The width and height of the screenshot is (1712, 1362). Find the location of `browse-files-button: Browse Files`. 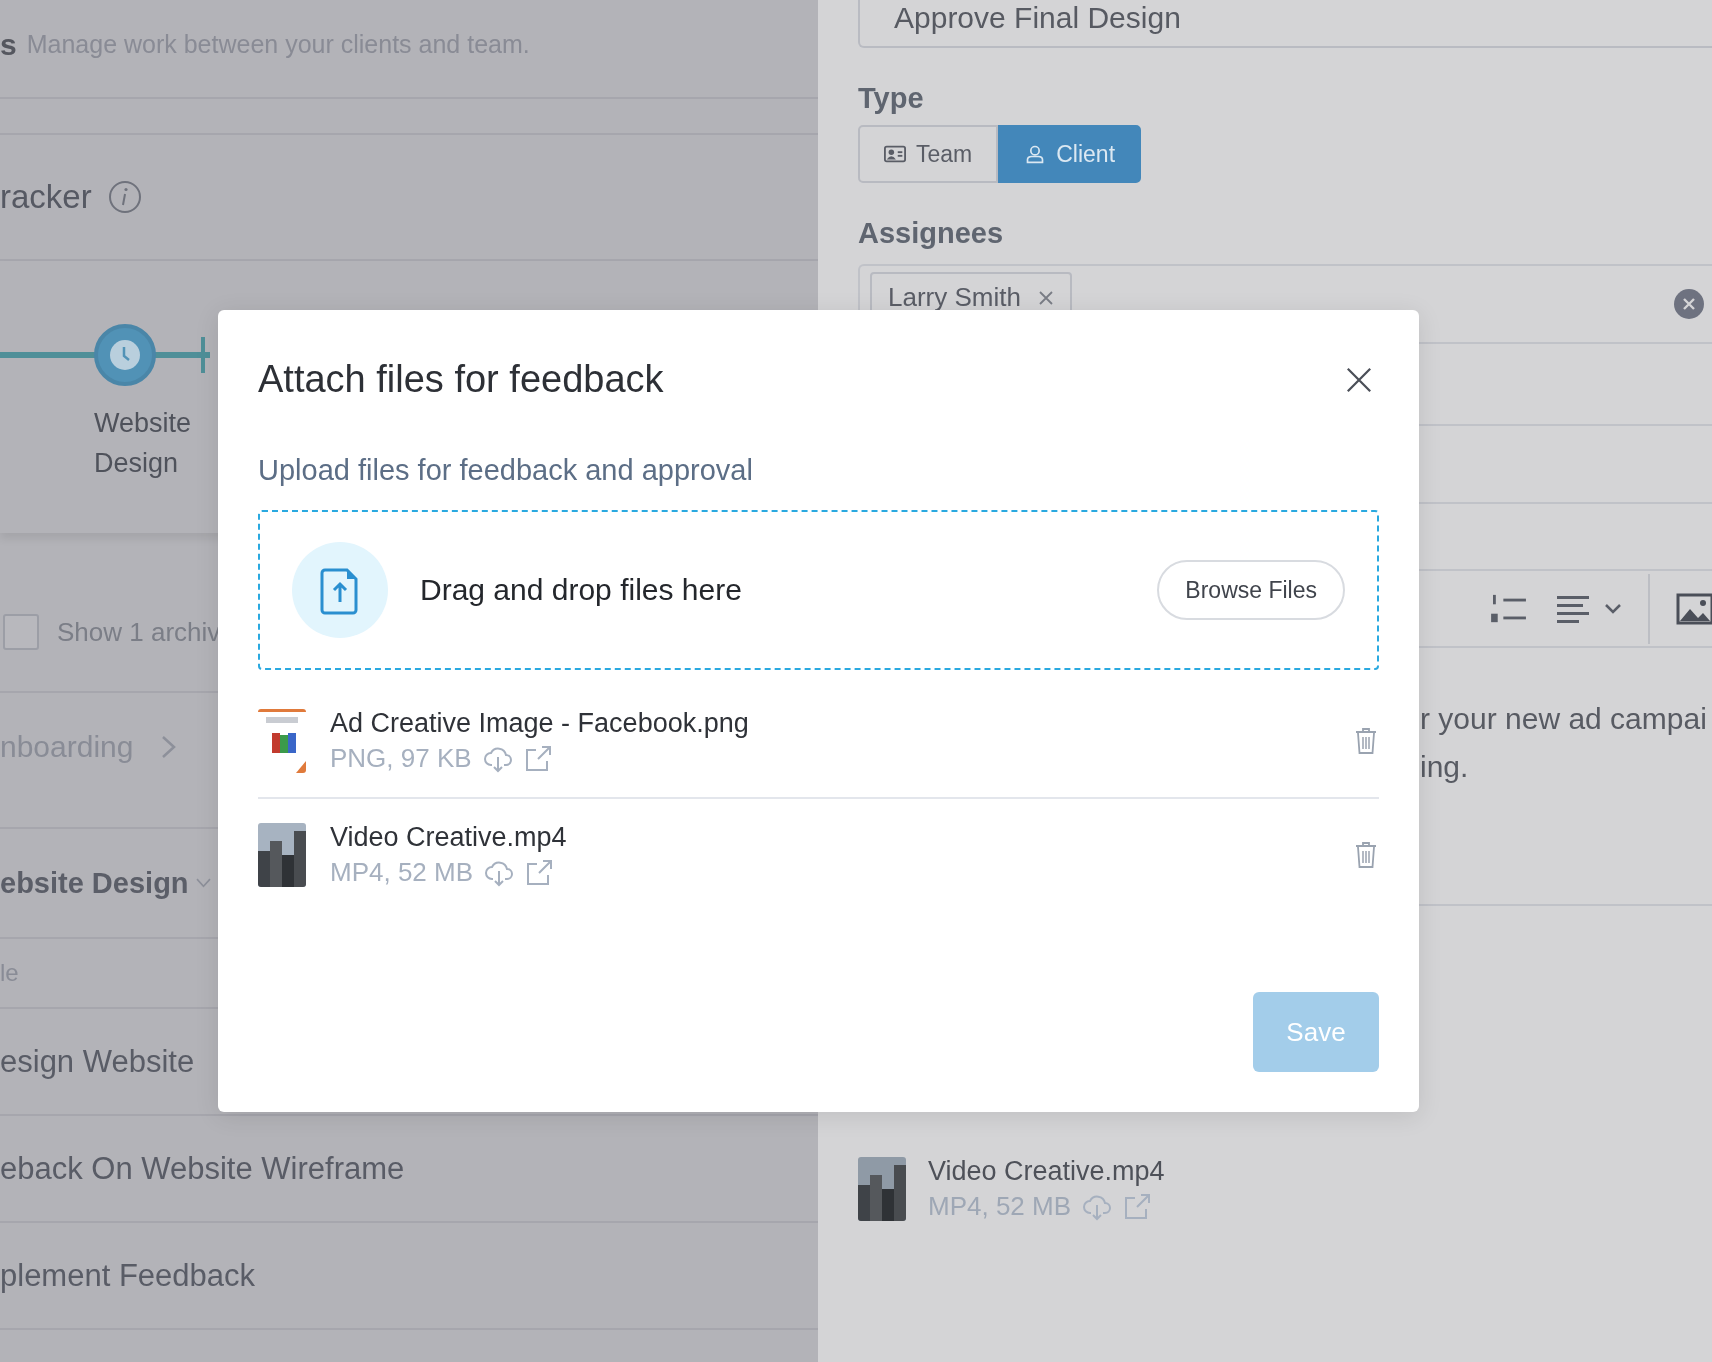

browse-files-button: Browse Files is located at coordinates (1251, 590).